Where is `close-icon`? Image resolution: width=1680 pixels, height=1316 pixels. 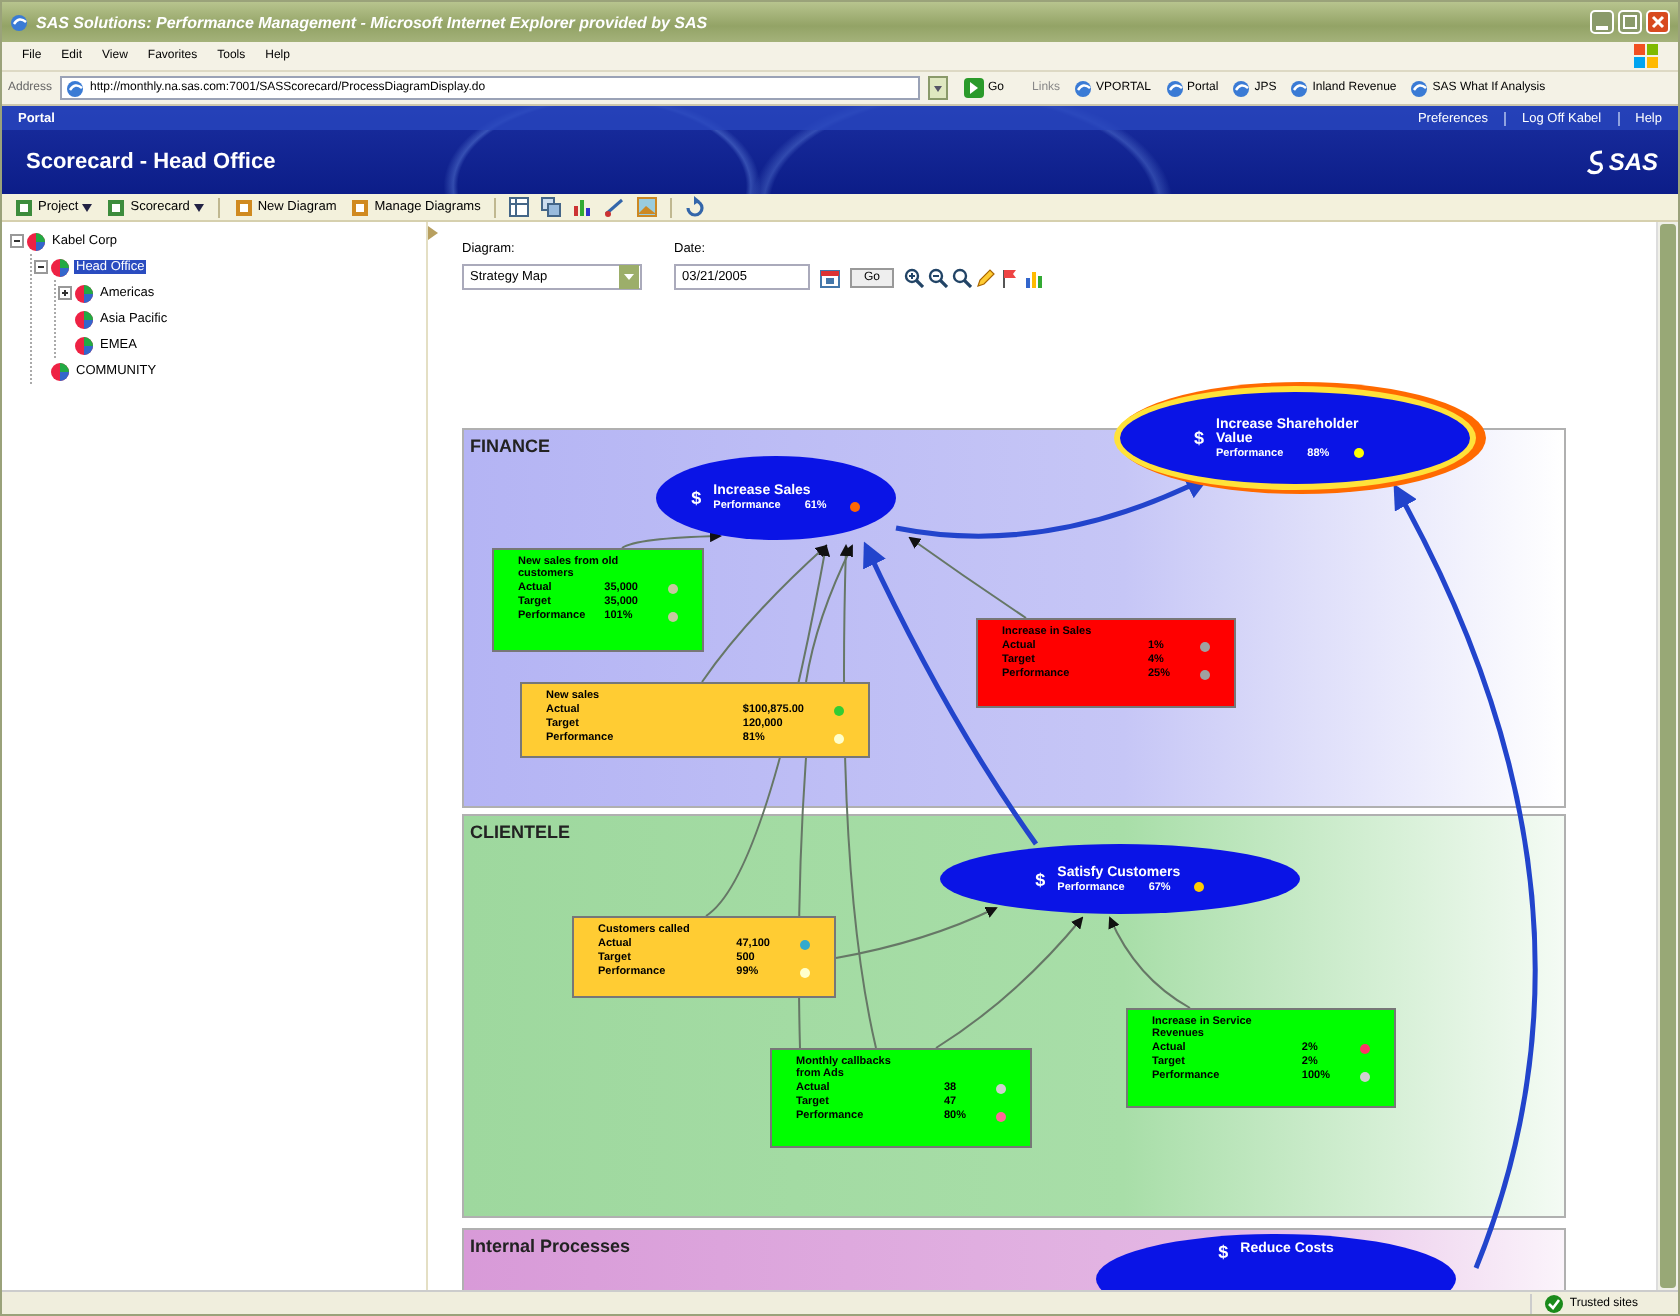
close-icon is located at coordinates (1658, 22).